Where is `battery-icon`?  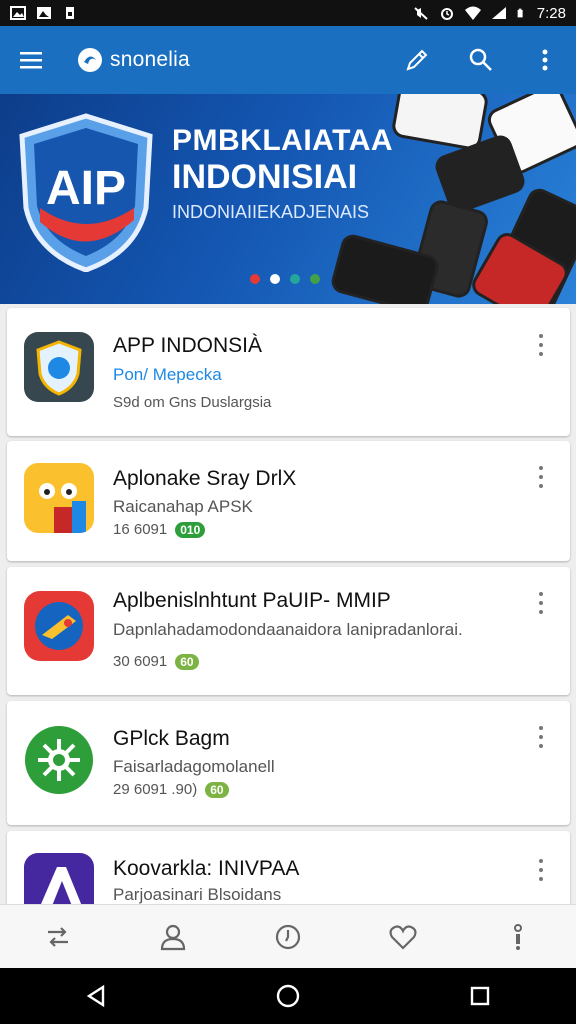
battery-icon is located at coordinates (520, 13).